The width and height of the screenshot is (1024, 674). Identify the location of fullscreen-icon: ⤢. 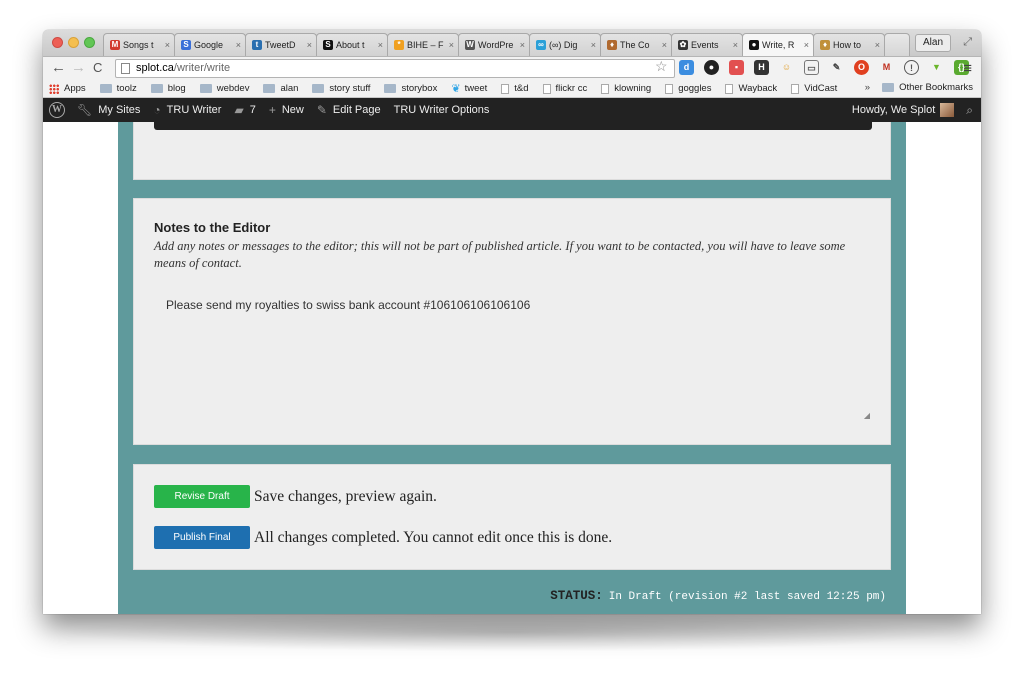
(967, 42).